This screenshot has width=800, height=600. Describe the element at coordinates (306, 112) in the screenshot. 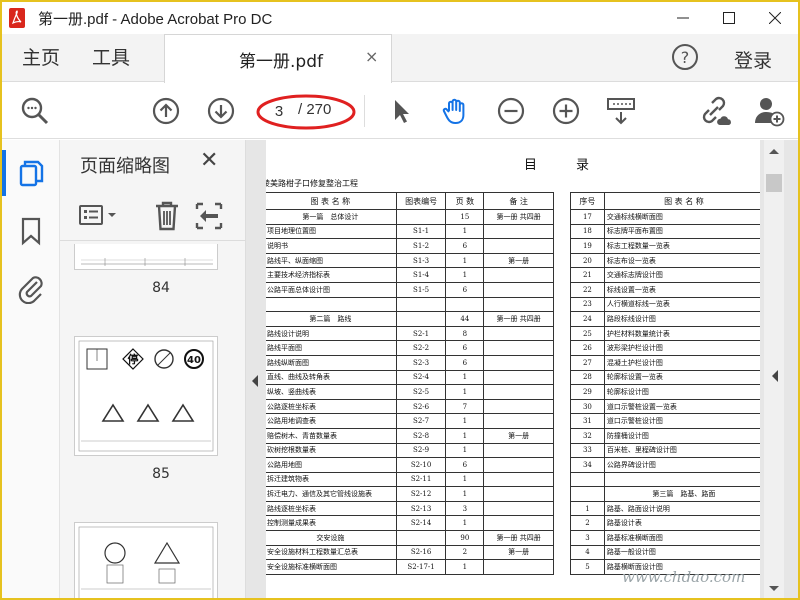

I see `red-annotation-ellipse` at that location.